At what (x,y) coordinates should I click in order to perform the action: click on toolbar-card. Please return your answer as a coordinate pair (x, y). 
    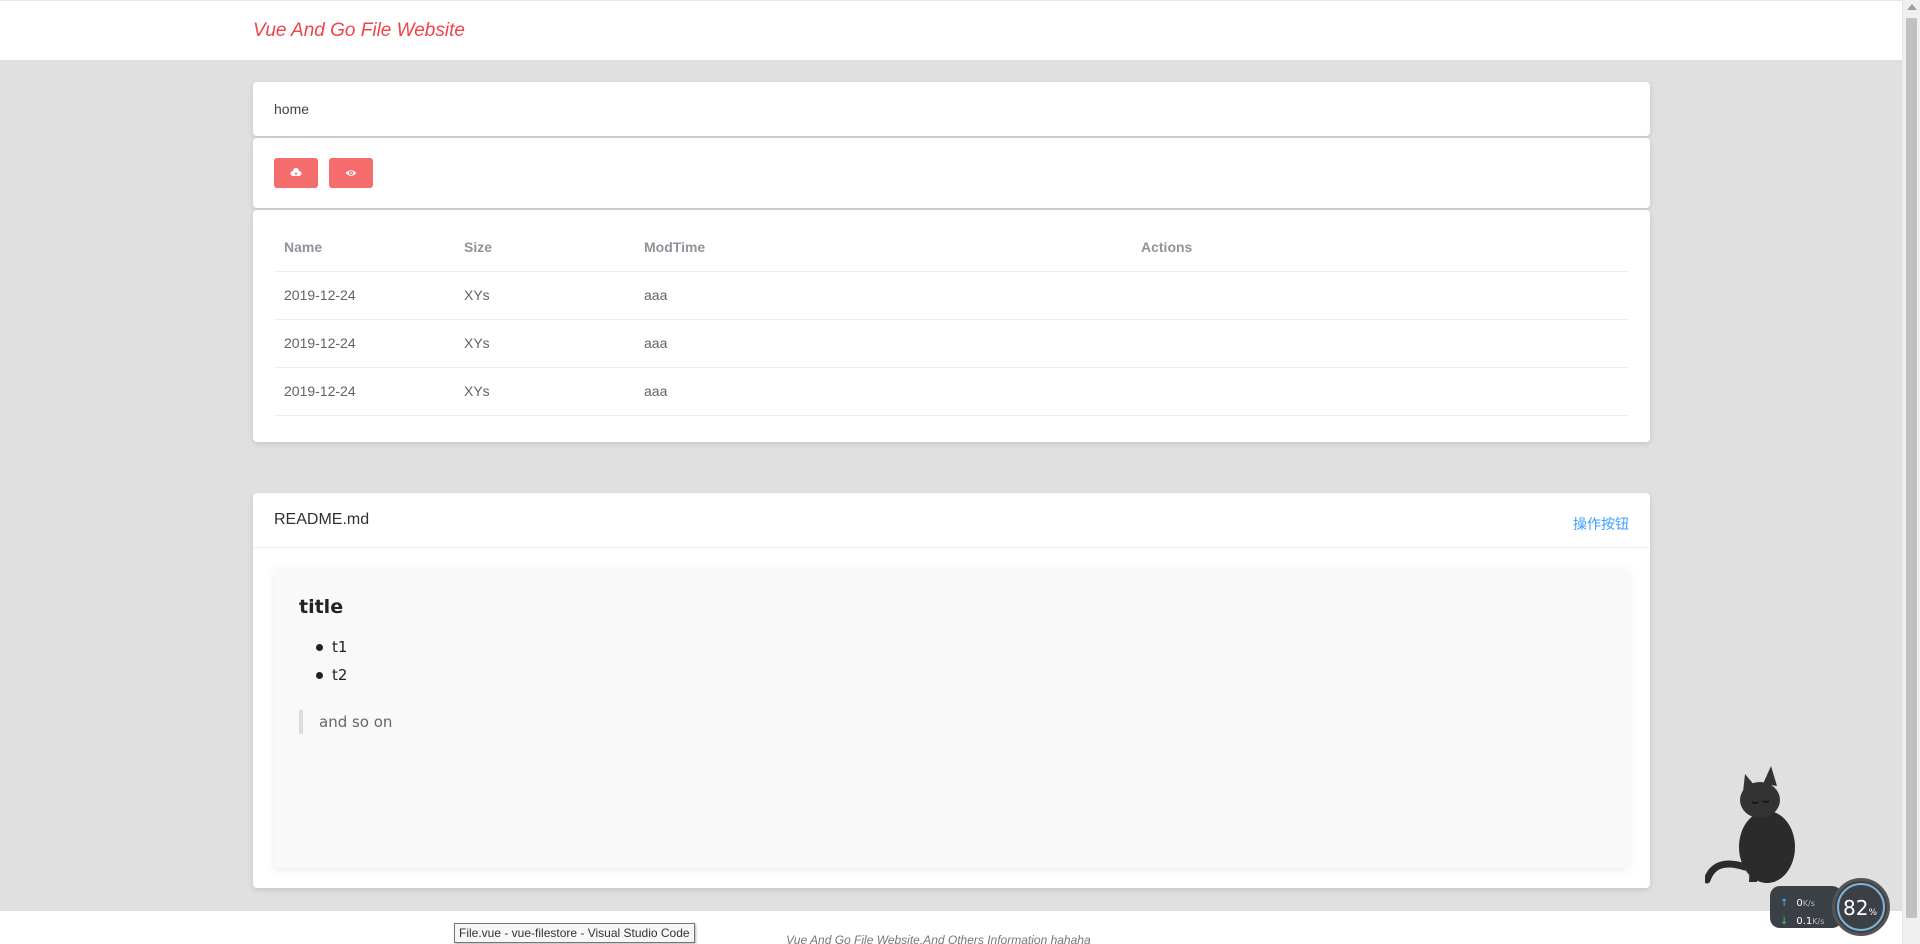
    Looking at the image, I should click on (951, 173).